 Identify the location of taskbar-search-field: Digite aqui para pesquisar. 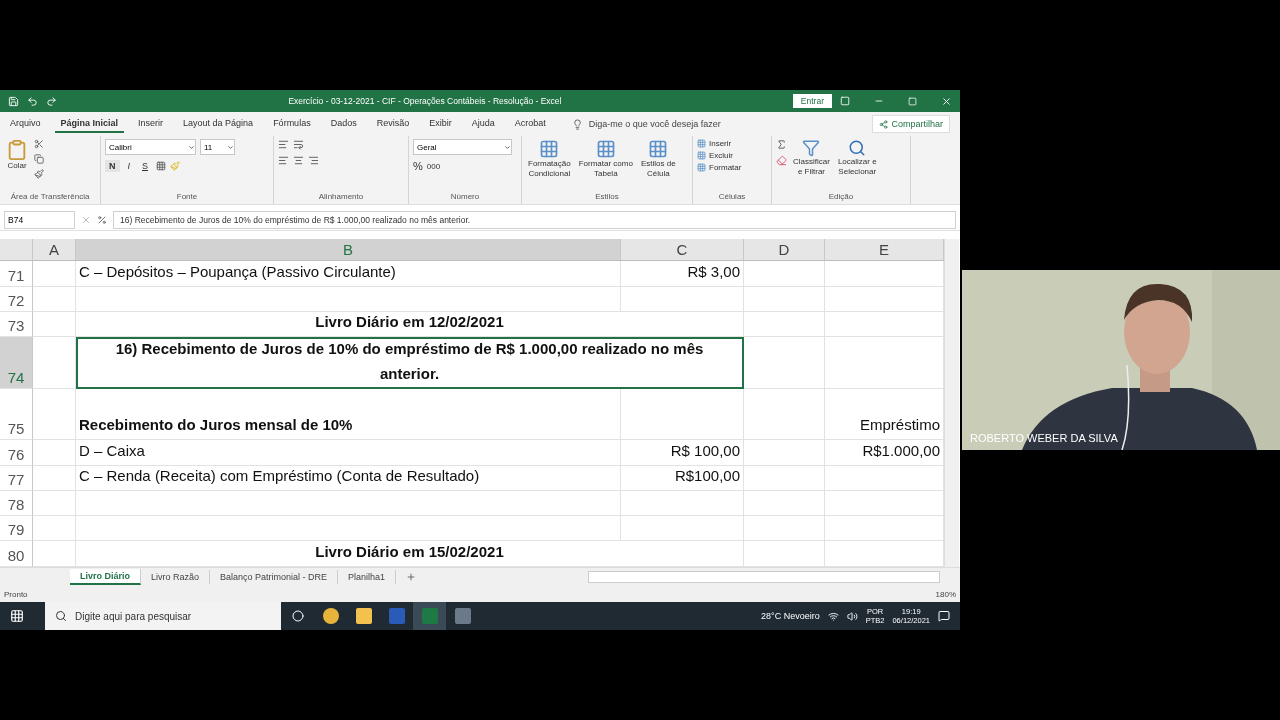
(163, 616).